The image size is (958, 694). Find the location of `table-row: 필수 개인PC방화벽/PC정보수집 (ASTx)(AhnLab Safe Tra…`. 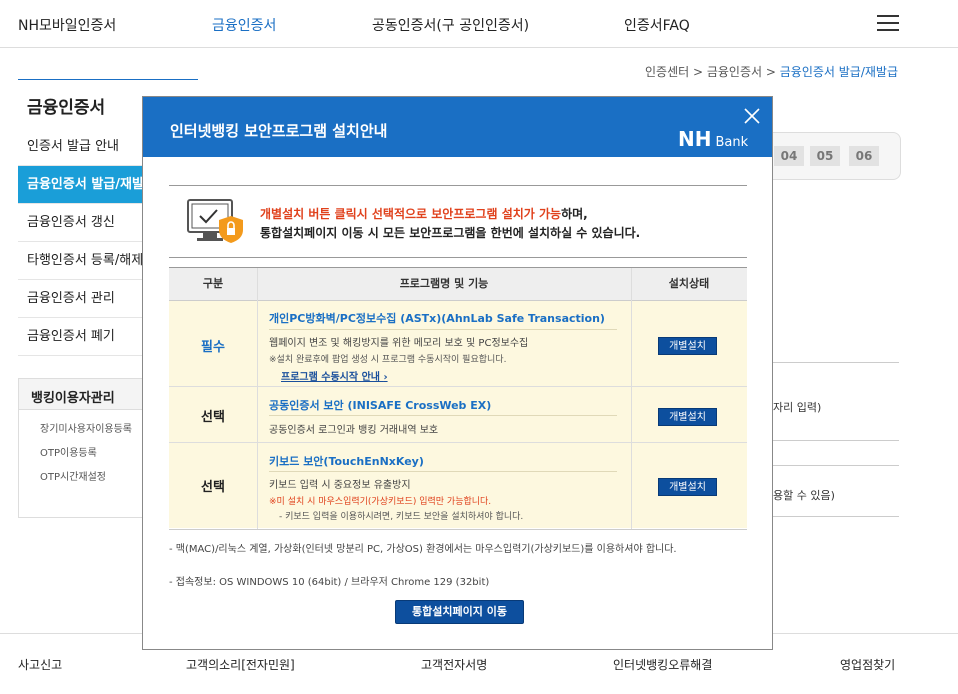

table-row: 필수 개인PC방화벽/PC정보수집 (ASTx)(AhnLab Safe Tra… is located at coordinates (458, 344).